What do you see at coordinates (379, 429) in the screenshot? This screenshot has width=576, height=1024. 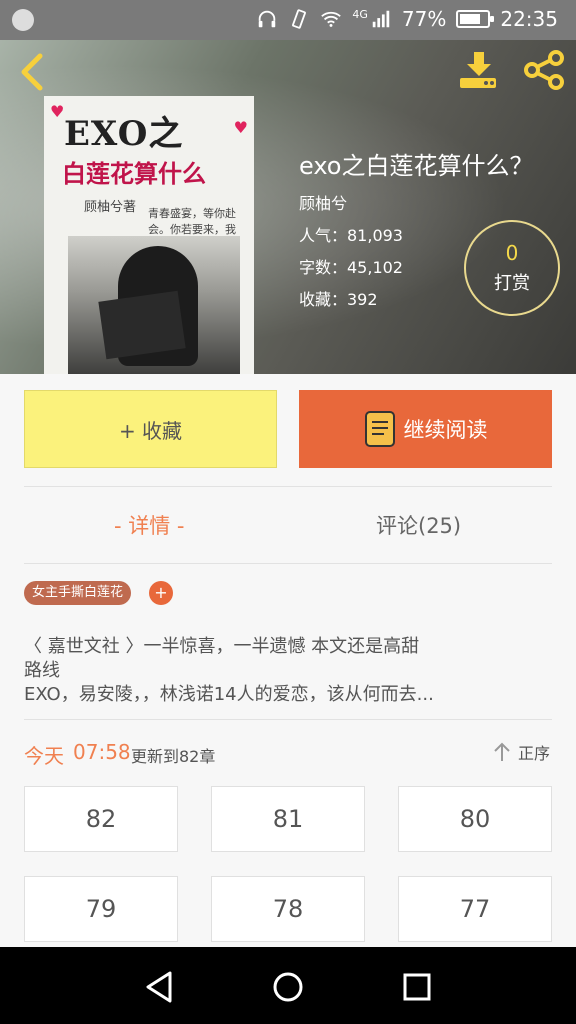 I see `book-icon` at bounding box center [379, 429].